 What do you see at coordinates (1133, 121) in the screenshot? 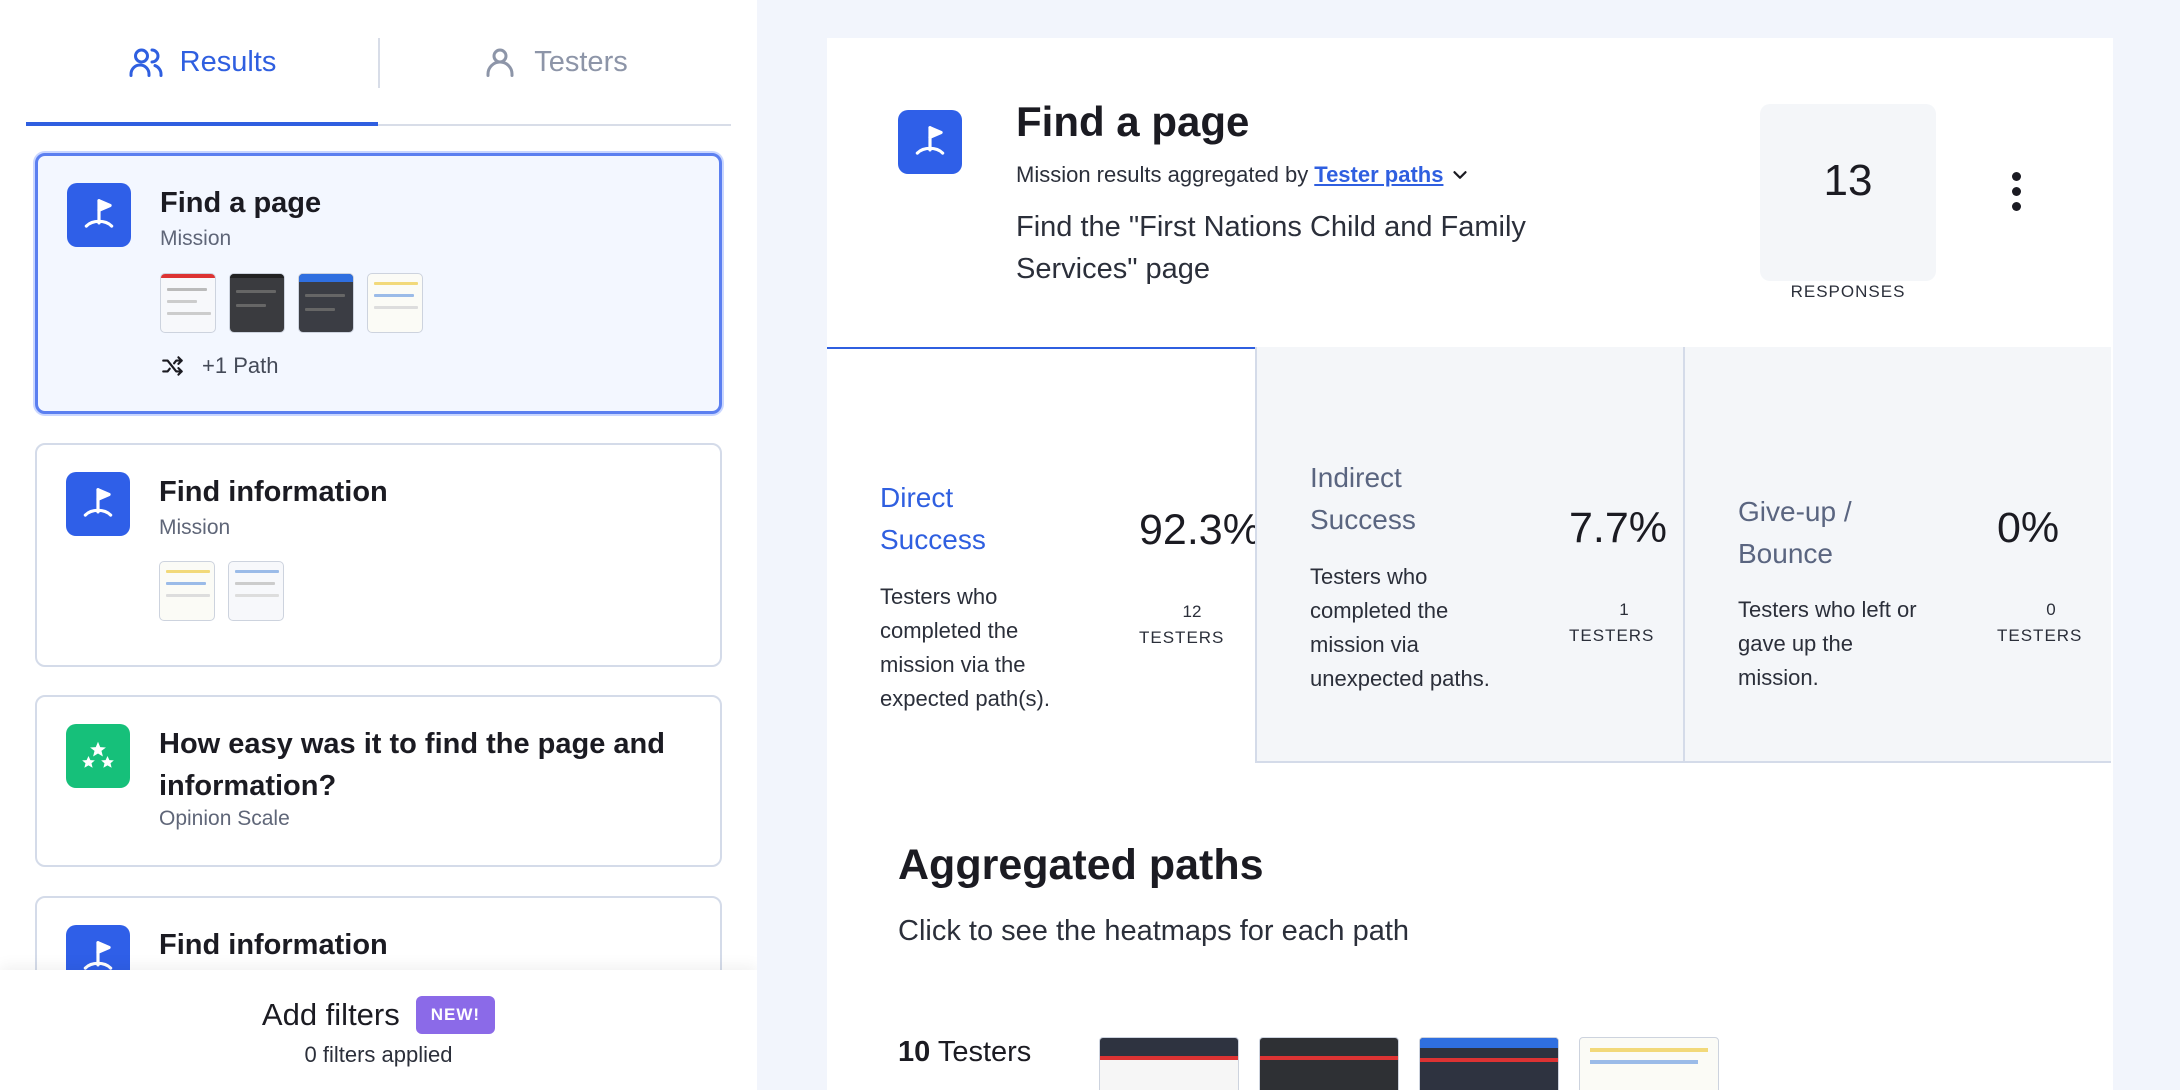
I see `page-title: Find a page` at bounding box center [1133, 121].